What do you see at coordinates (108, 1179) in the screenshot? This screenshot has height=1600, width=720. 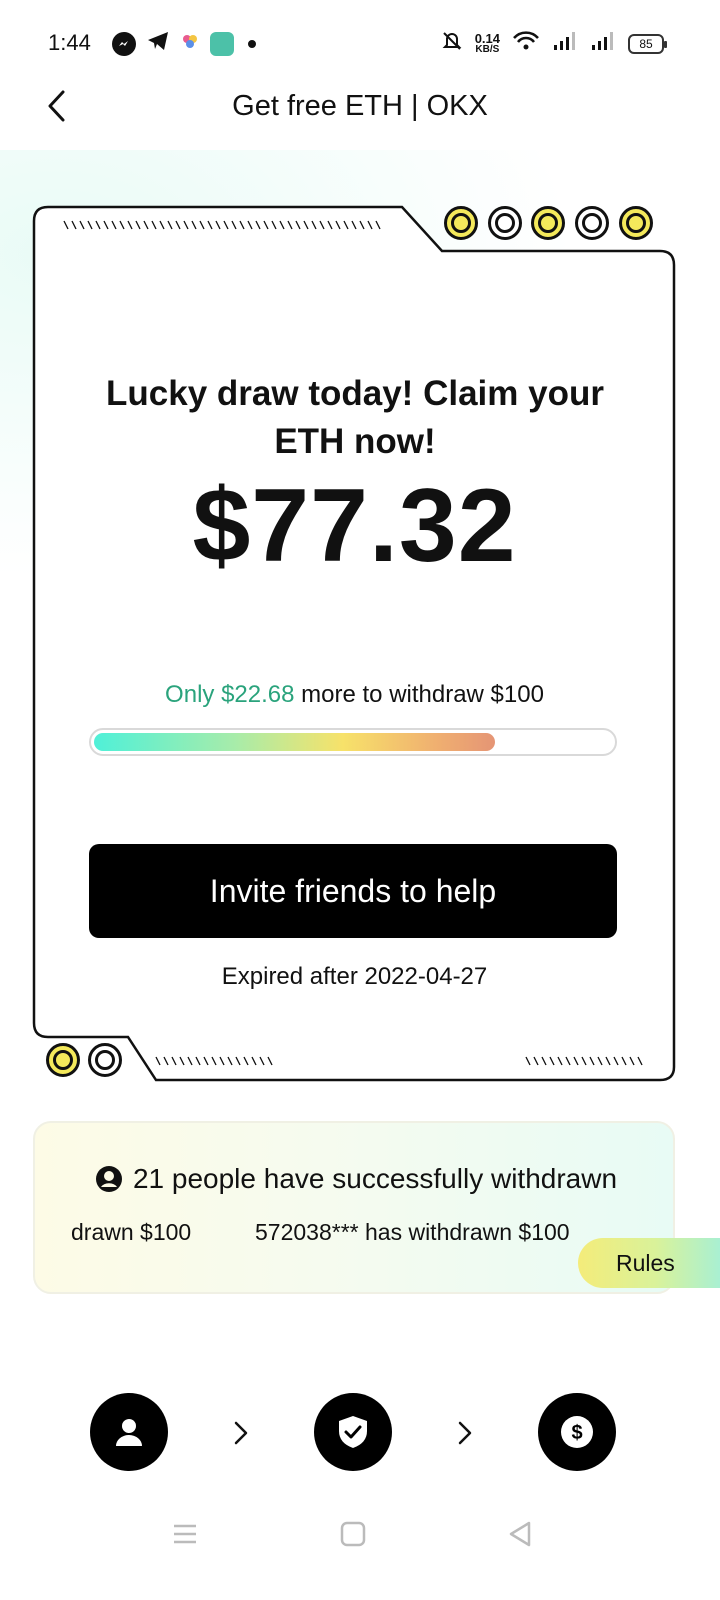 I see `user-circle-icon` at bounding box center [108, 1179].